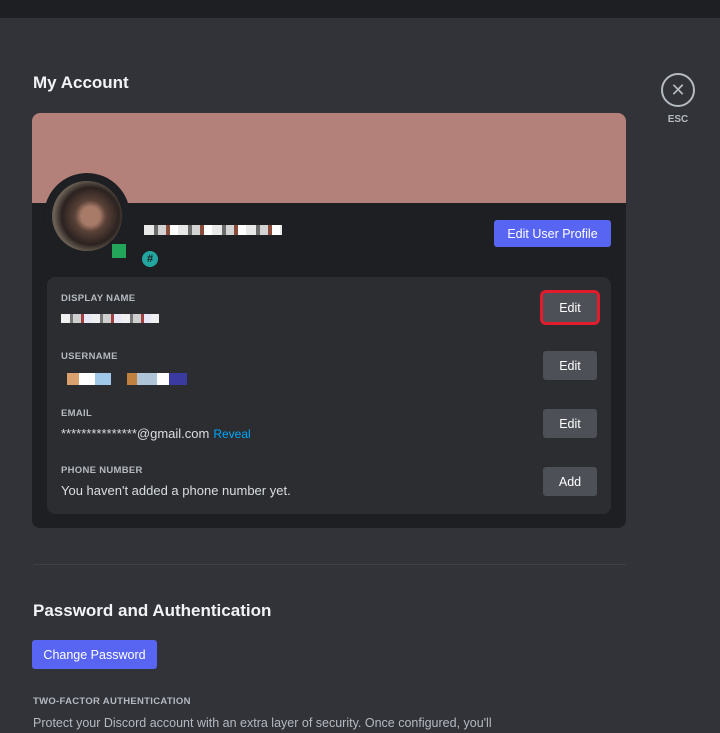 The height and width of the screenshot is (733, 720). I want to click on online-status-icon, so click(119, 251).